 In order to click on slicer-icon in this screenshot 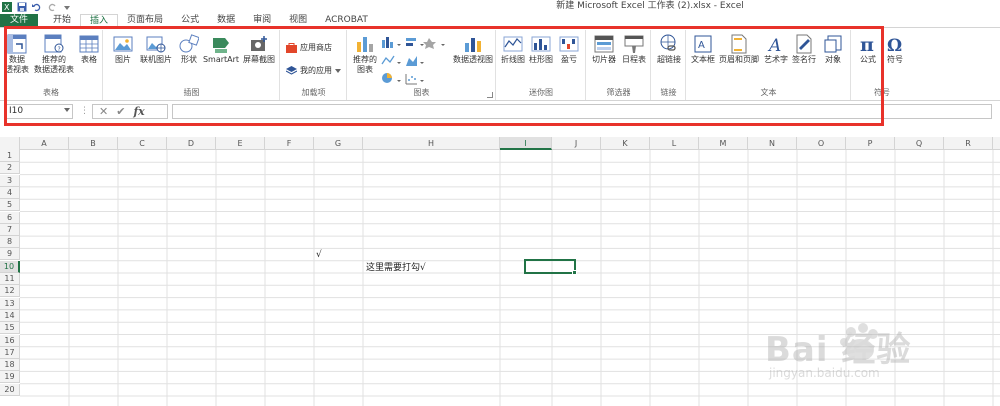, I will do `click(604, 44)`.